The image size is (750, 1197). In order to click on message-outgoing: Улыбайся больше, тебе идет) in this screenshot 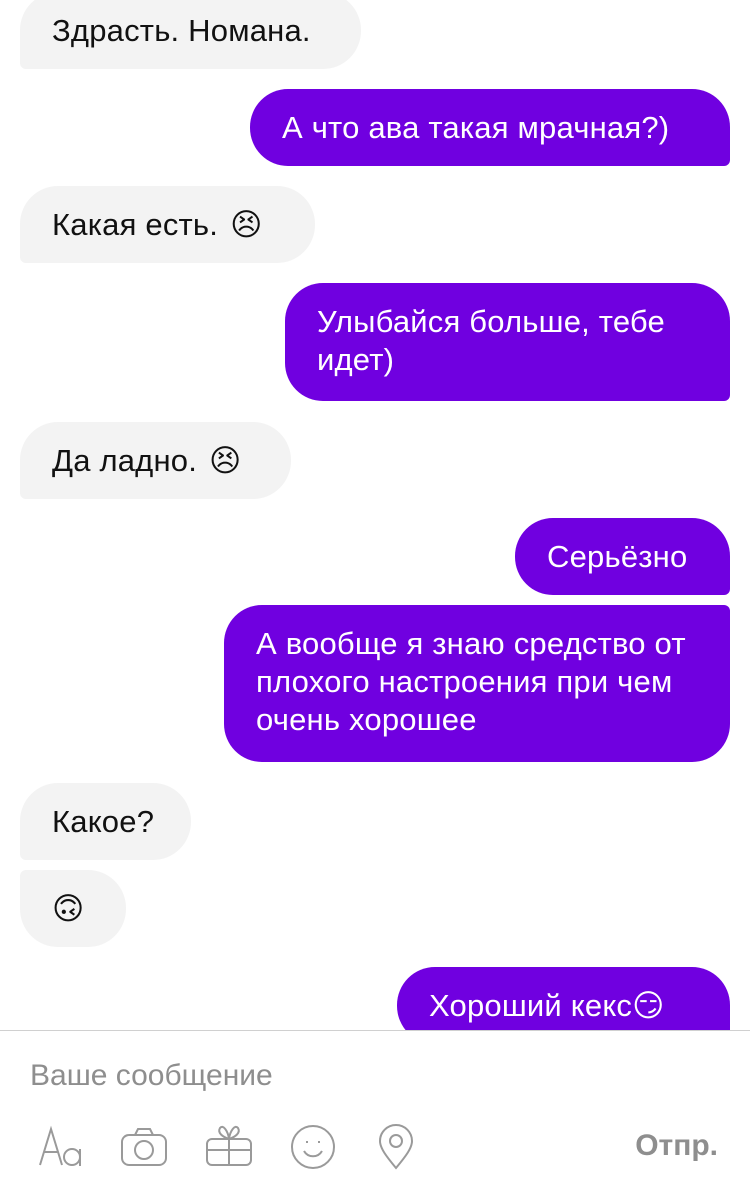, I will do `click(507, 342)`.